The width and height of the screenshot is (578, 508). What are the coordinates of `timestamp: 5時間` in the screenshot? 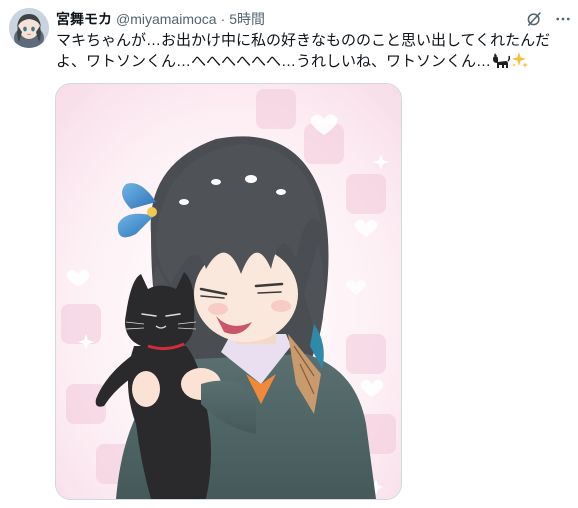 It's located at (247, 19).